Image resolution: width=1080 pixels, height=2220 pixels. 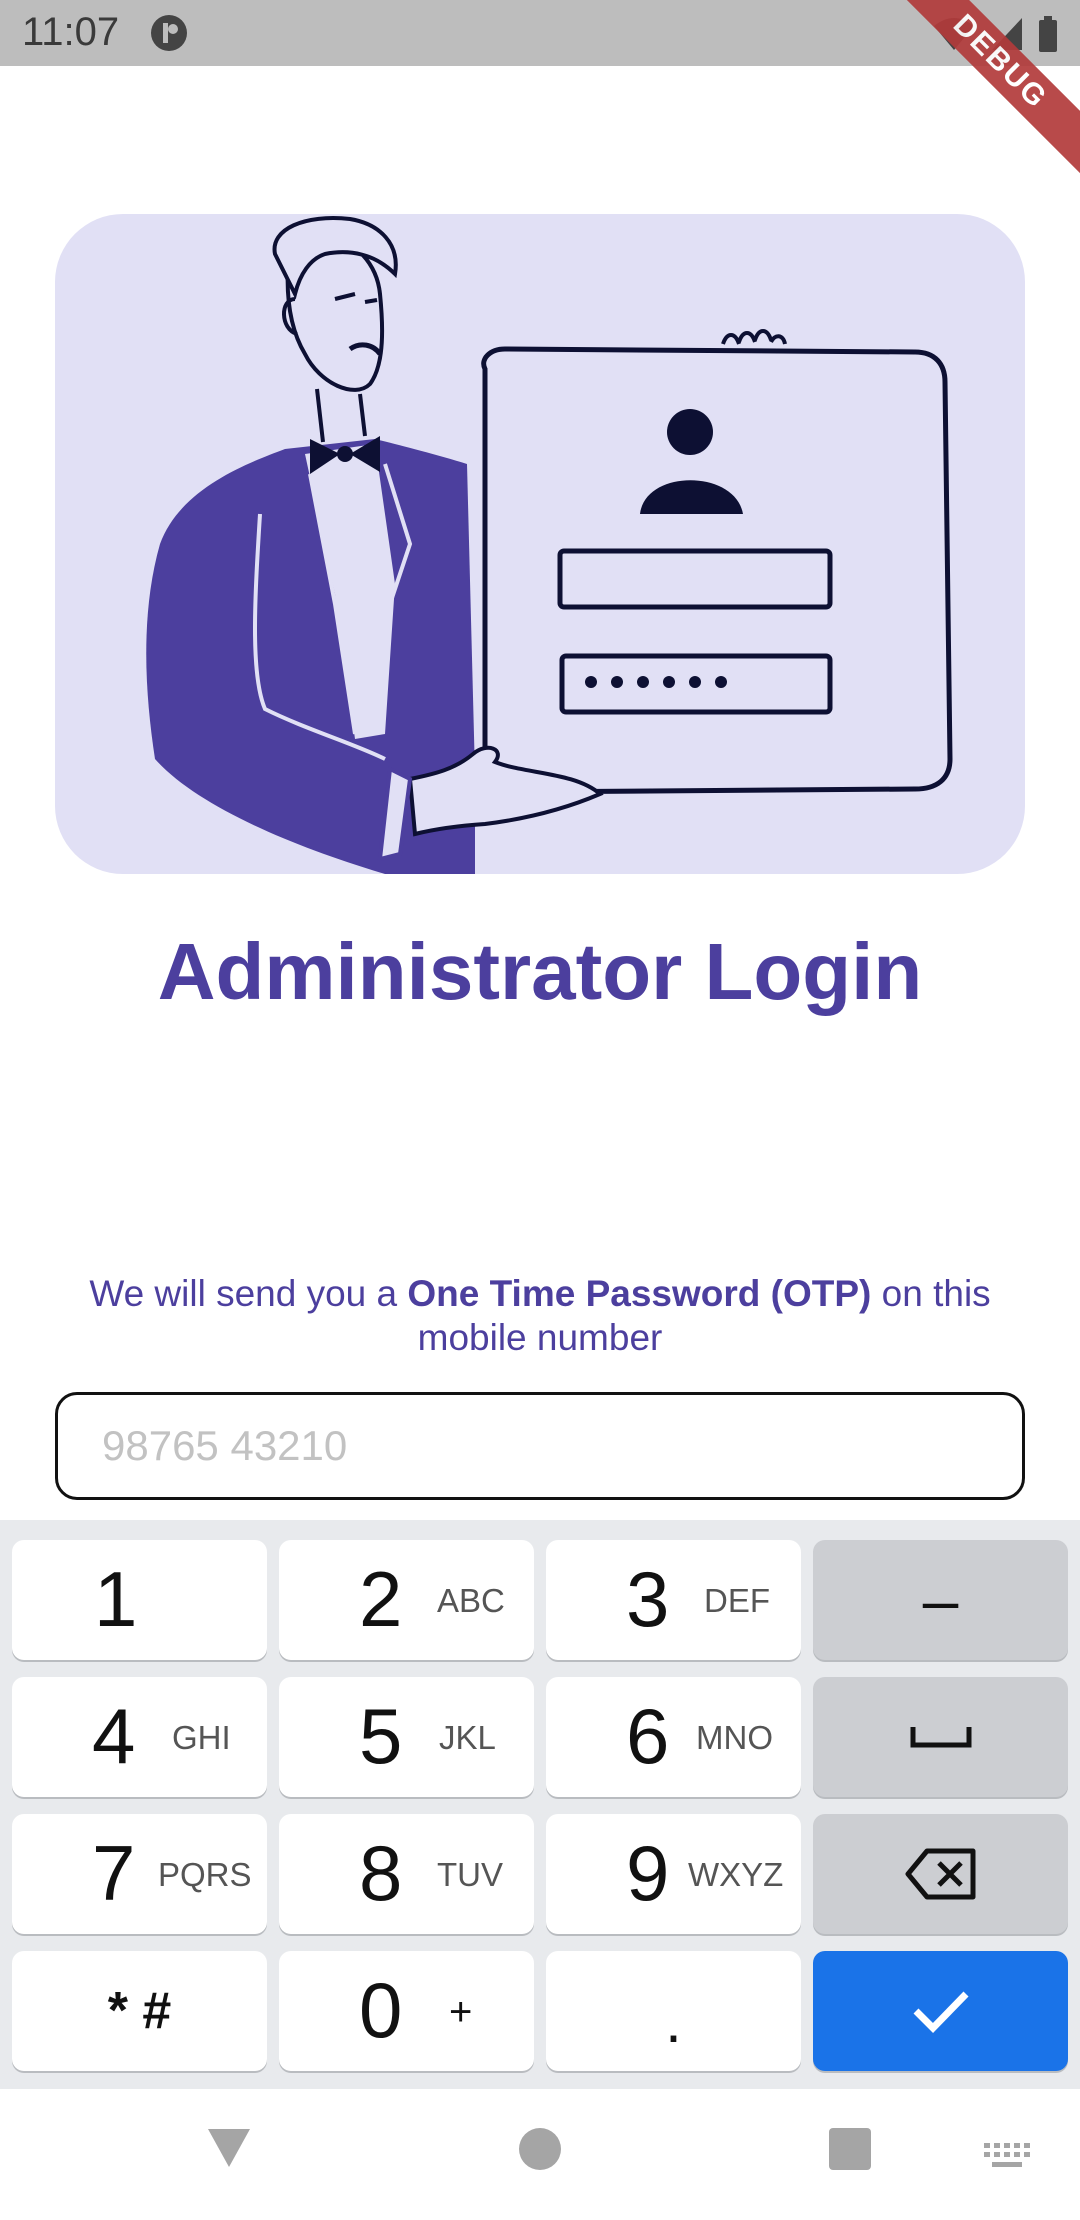 What do you see at coordinates (648, 1873) in the screenshot?
I see `key-9-number: 9` at bounding box center [648, 1873].